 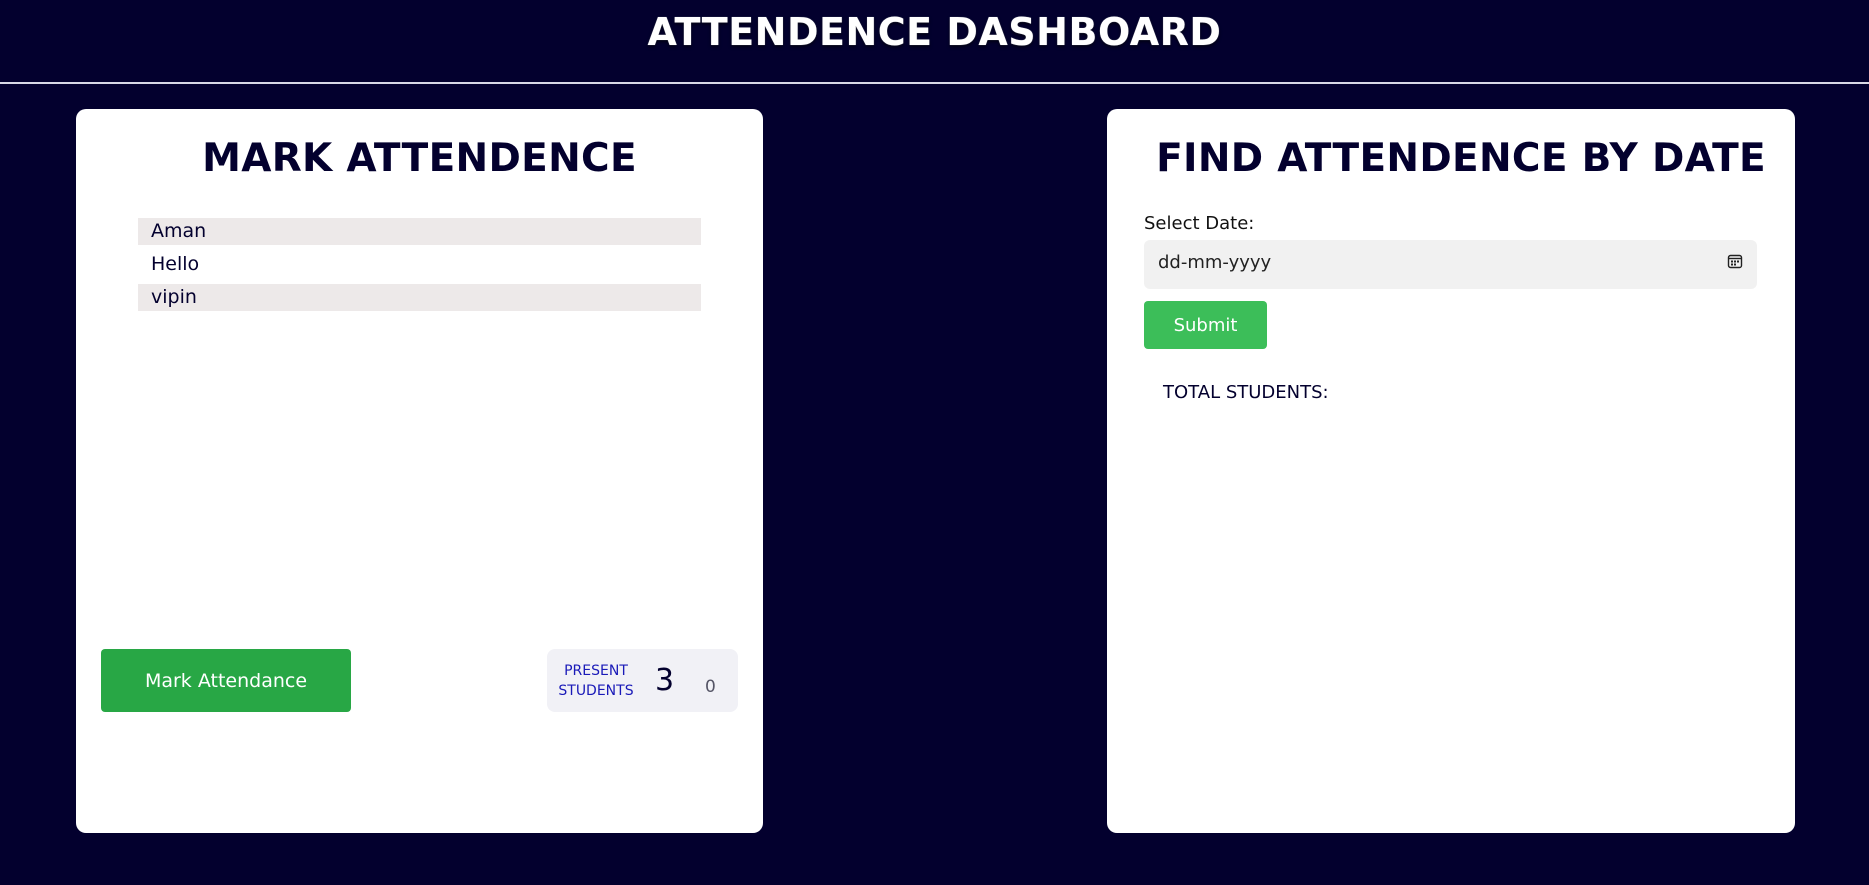 What do you see at coordinates (710, 687) in the screenshot?
I see `absent-count: 0` at bounding box center [710, 687].